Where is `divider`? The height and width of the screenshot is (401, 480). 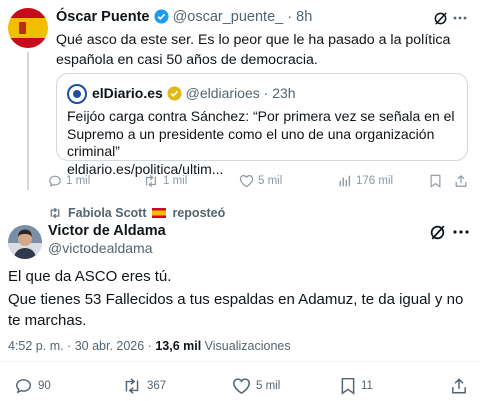
divider is located at coordinates (240, 361).